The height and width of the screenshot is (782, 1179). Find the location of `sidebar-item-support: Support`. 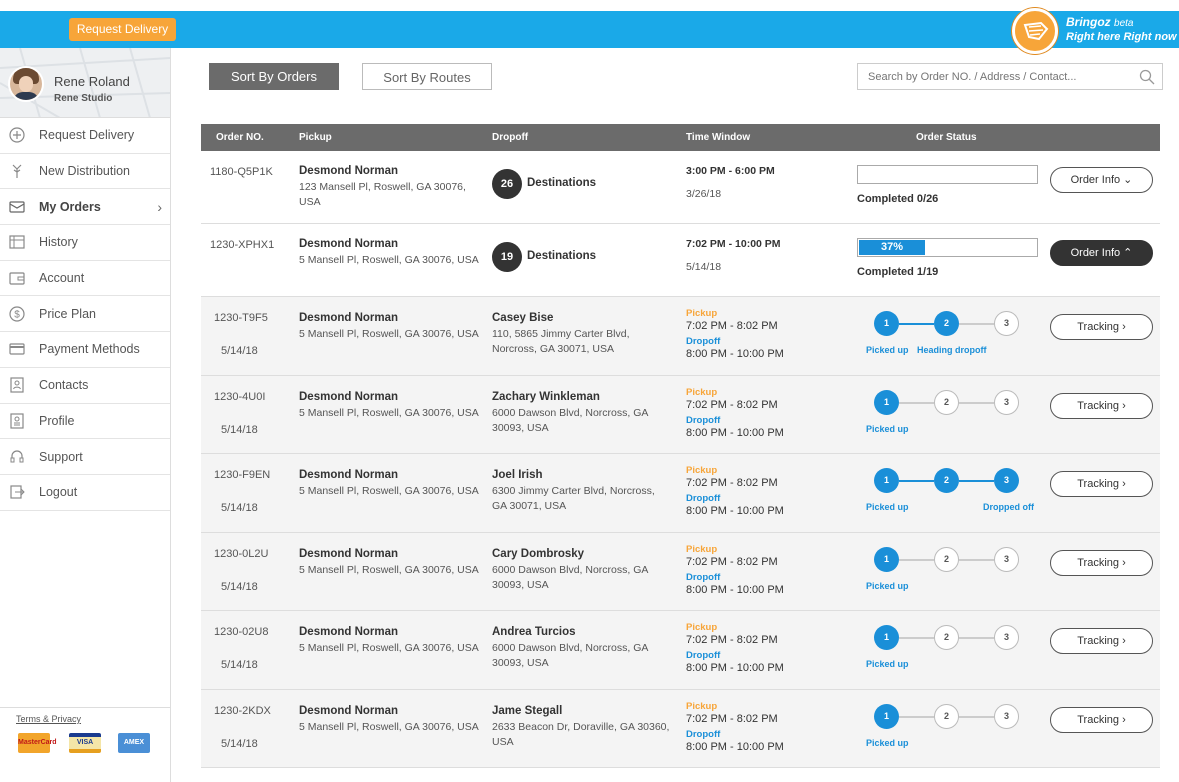

sidebar-item-support: Support is located at coordinates (85, 457).